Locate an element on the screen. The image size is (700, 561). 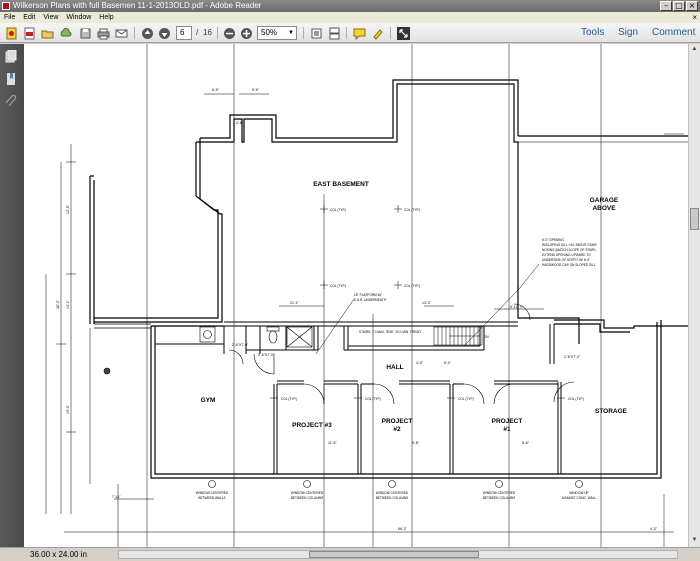
menu-view: View is located at coordinates (50, 17).